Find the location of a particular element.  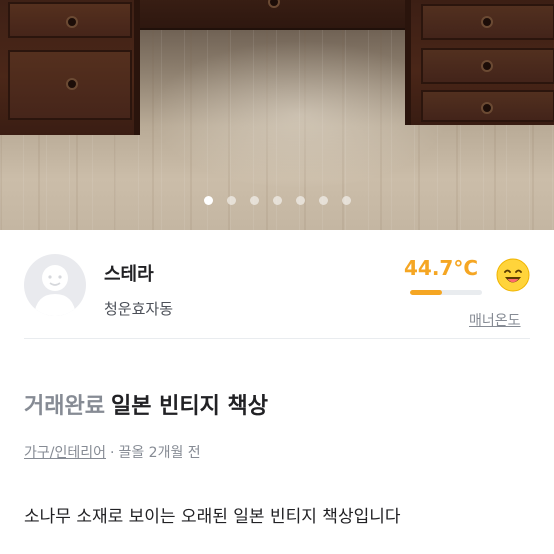

smile-emoji-icon is located at coordinates (513, 275).